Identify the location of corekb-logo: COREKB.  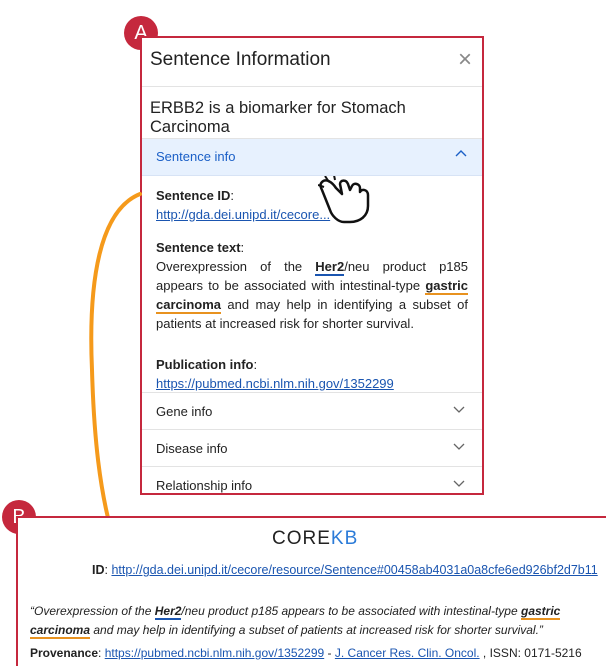
(315, 538).